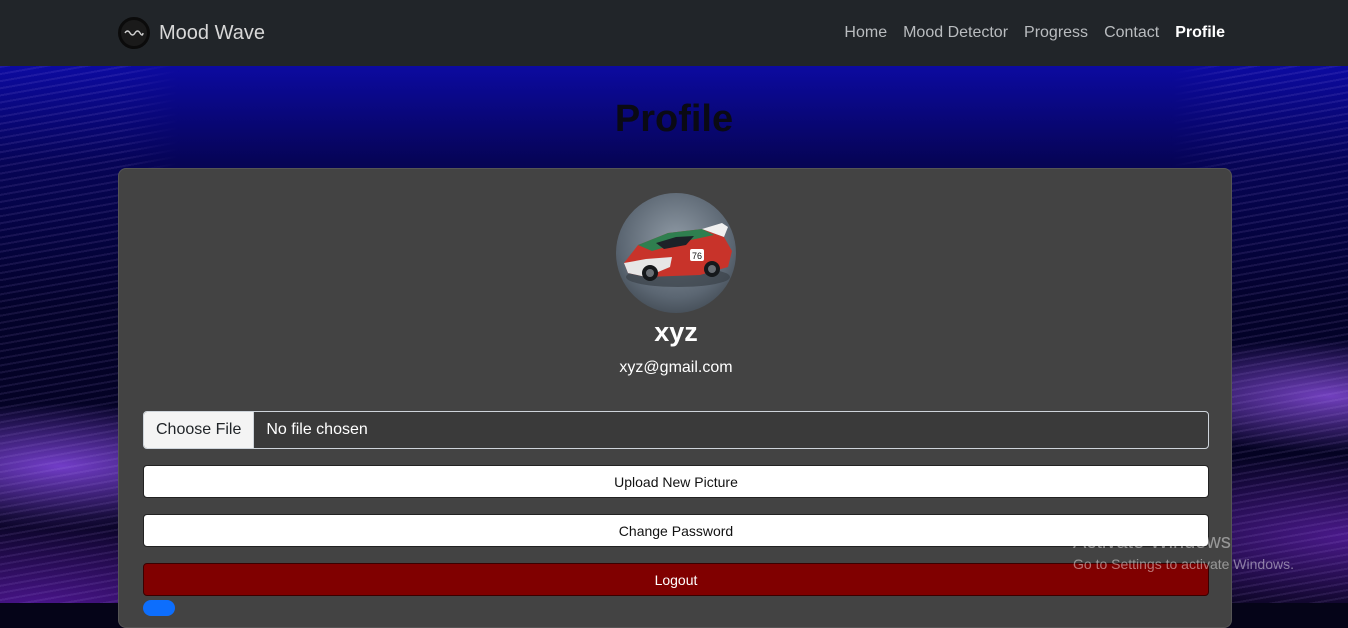  Describe the element at coordinates (1056, 33) in the screenshot. I see `nav-link-progress: Progress` at that location.